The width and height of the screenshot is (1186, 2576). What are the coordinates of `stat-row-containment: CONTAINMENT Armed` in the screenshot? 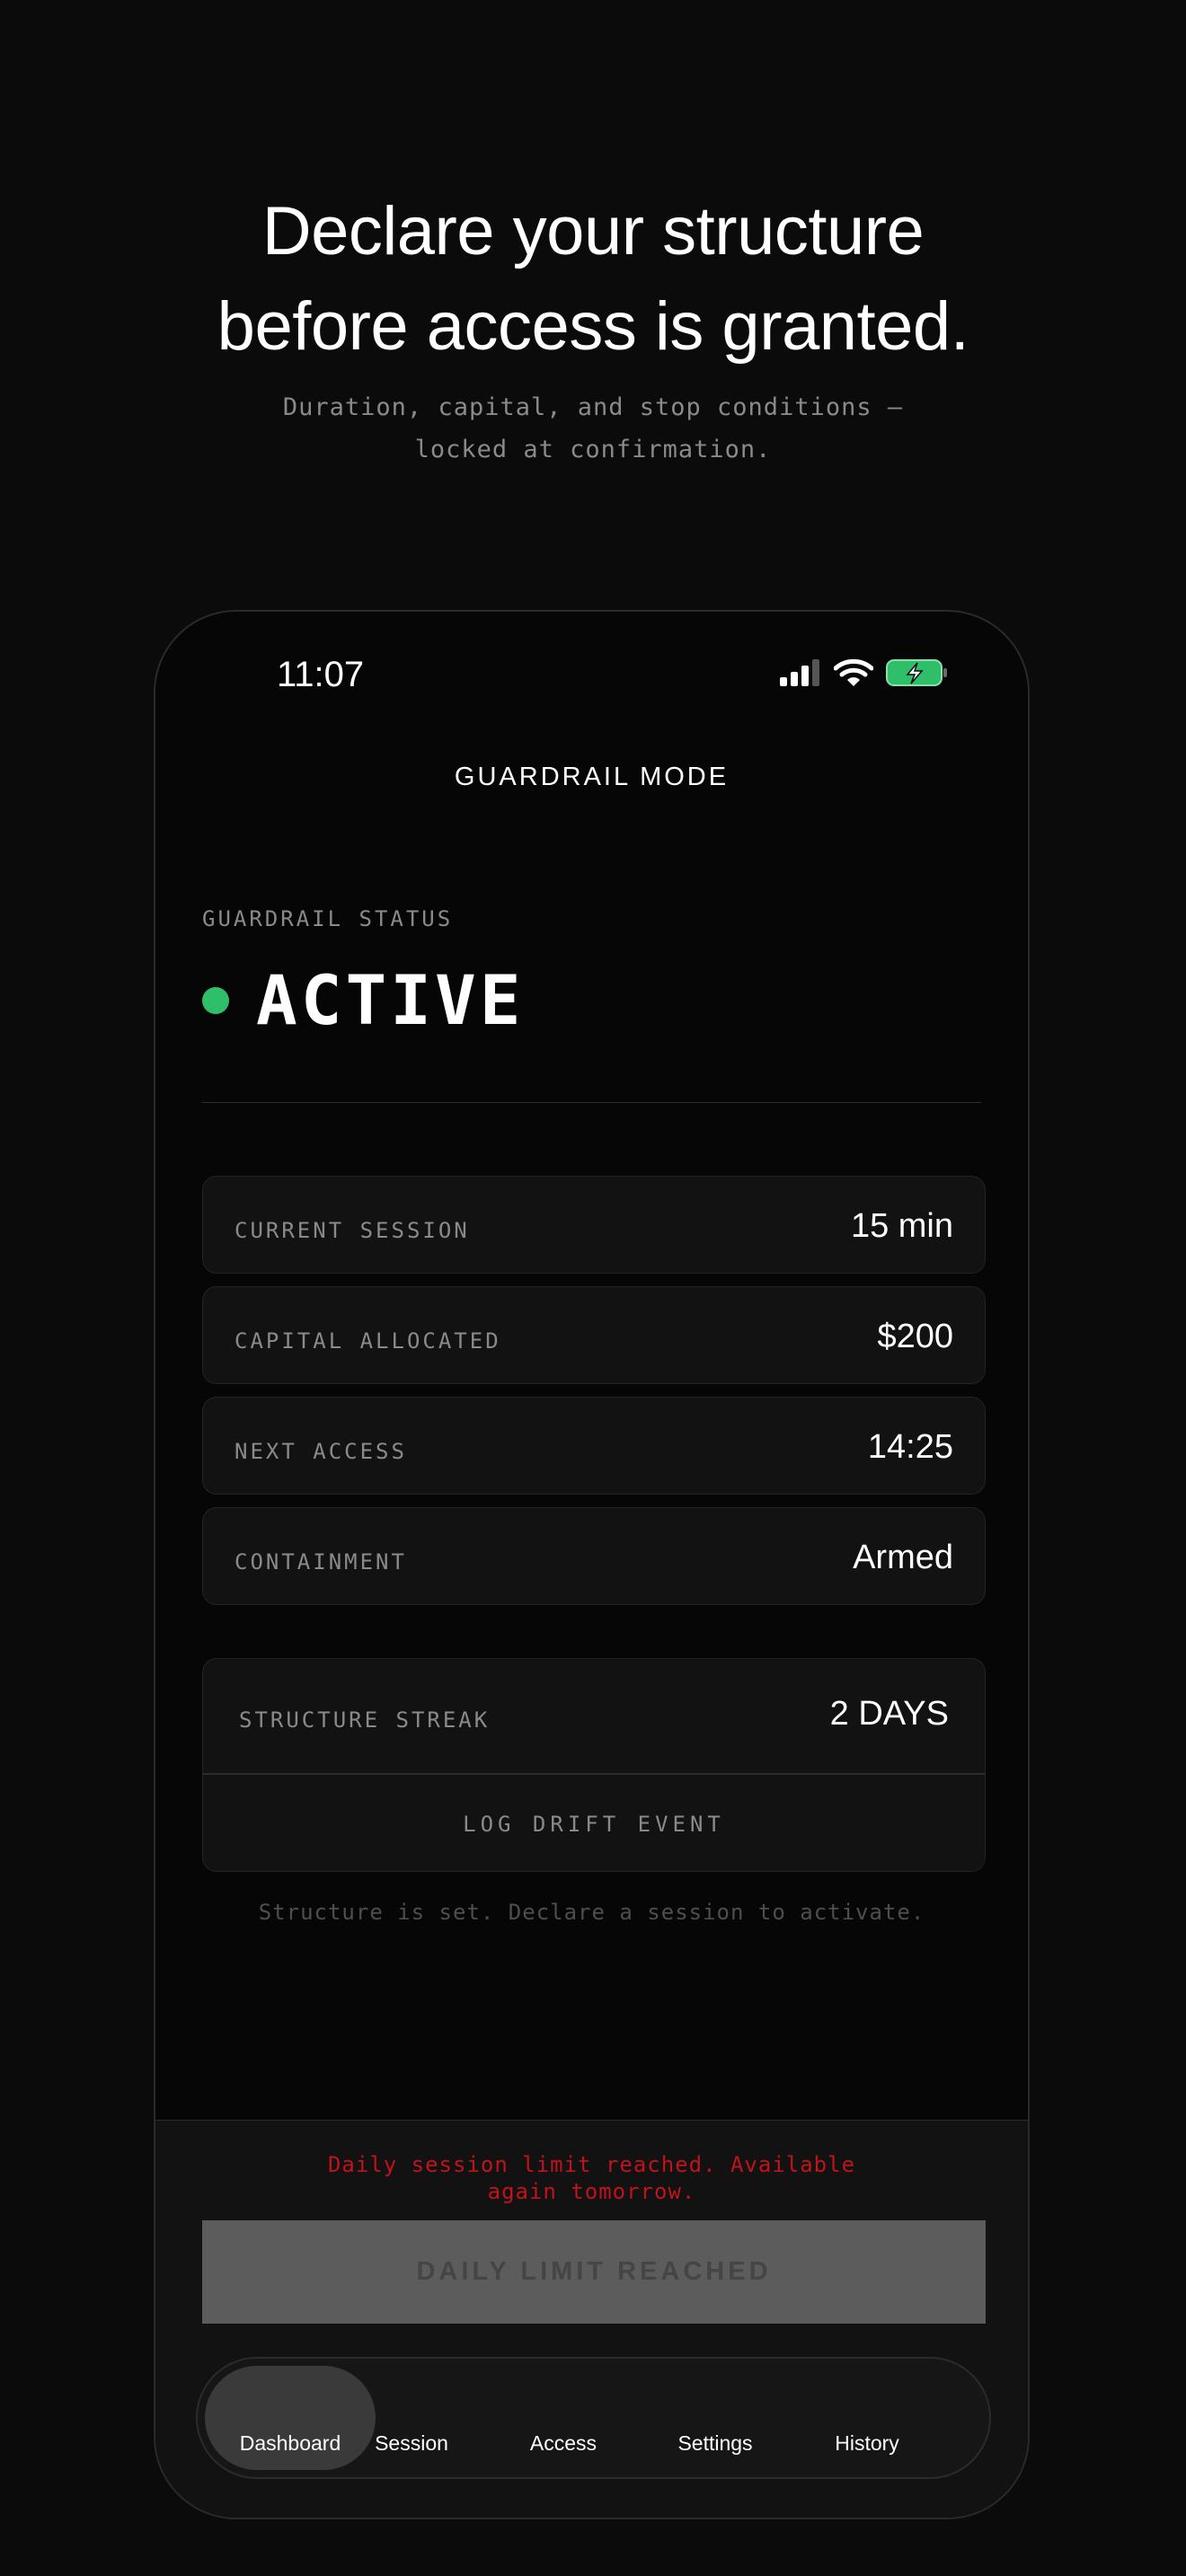 It's located at (594, 1556).